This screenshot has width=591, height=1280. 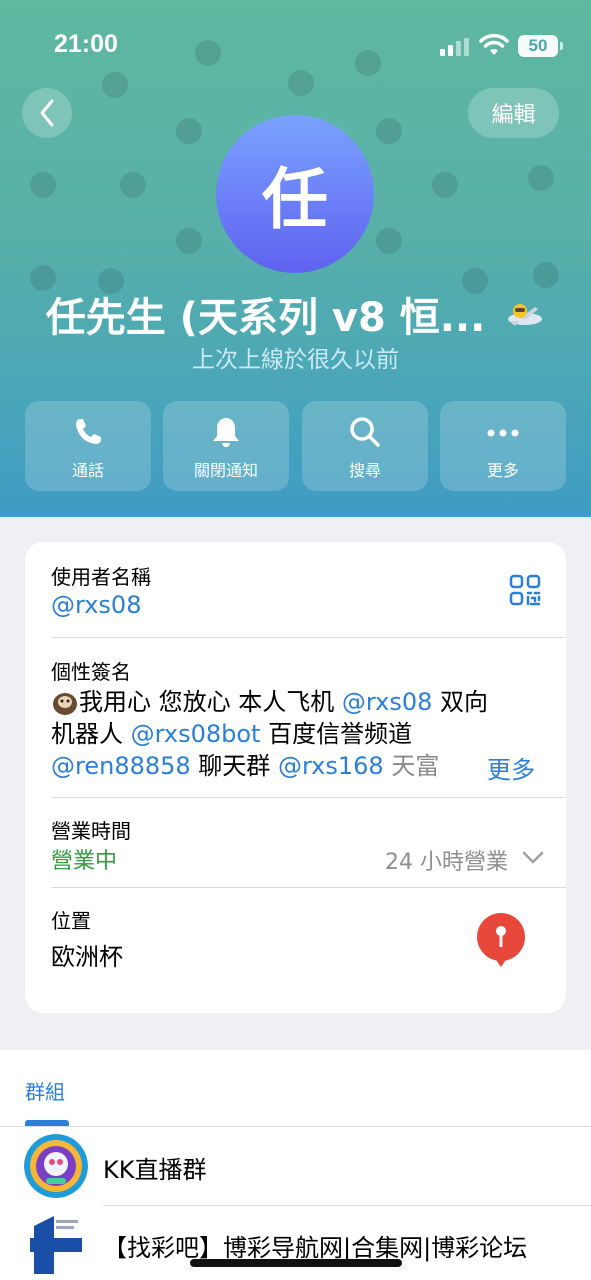 I want to click on back-button, so click(x=47, y=113).